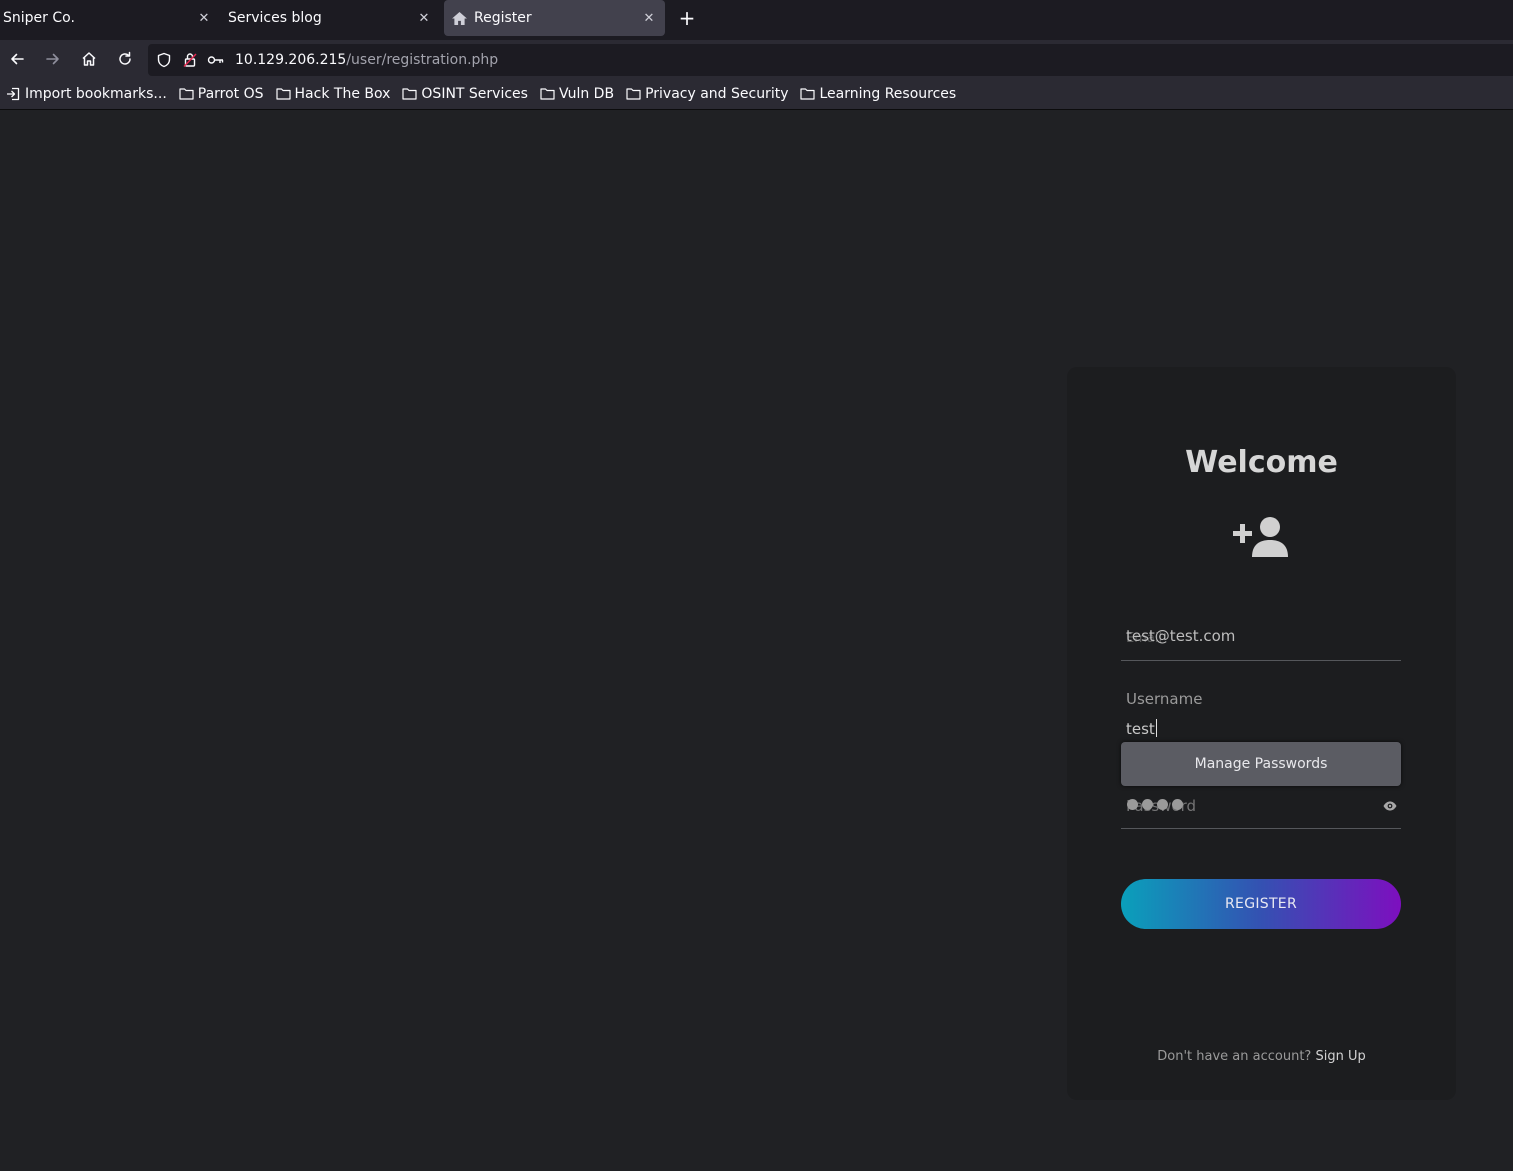  What do you see at coordinates (14, 94) in the screenshot?
I see `import-icon` at bounding box center [14, 94].